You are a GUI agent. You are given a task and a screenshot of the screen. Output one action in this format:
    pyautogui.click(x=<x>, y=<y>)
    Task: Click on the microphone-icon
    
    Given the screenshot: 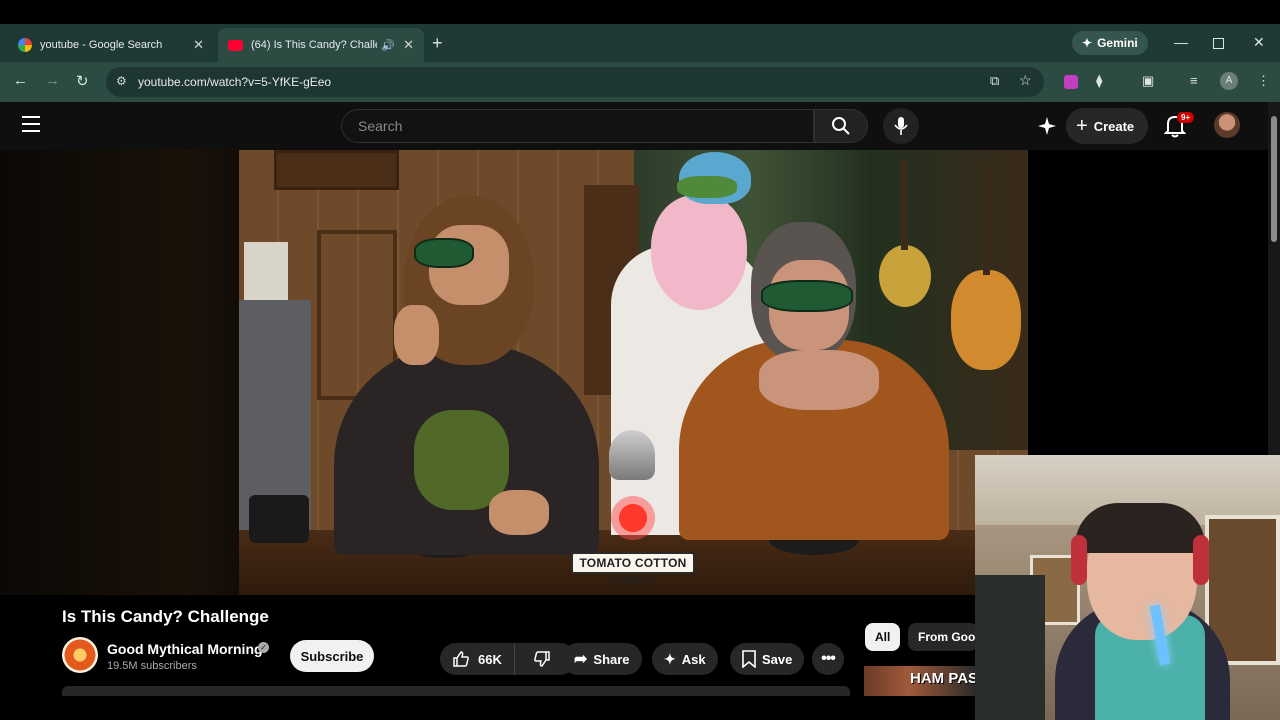 What is the action you would take?
    pyautogui.click(x=901, y=126)
    